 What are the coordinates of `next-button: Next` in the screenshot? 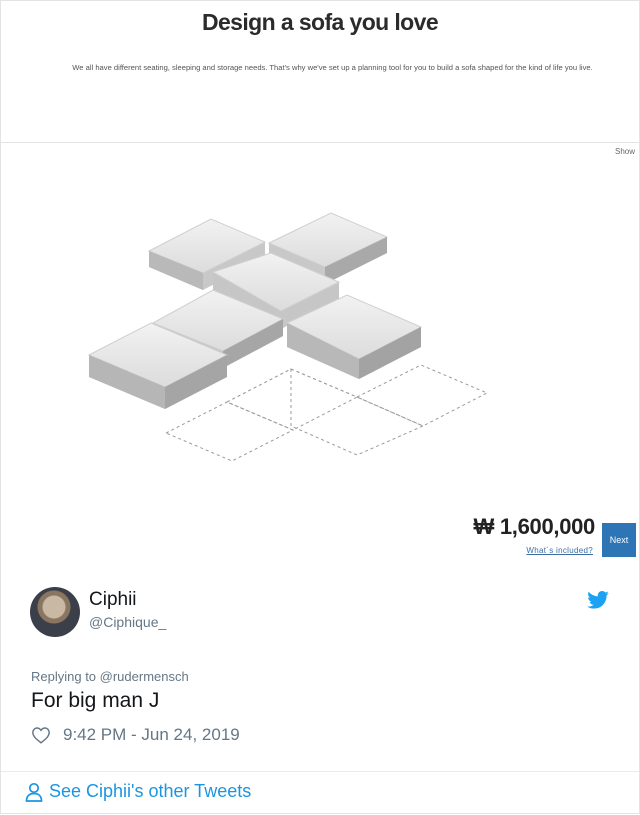 It's located at (619, 540).